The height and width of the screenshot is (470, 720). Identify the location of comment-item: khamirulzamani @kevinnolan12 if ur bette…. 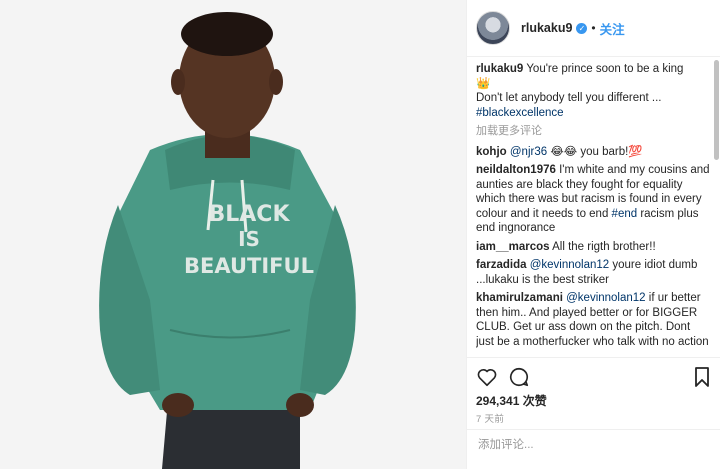
(593, 320).